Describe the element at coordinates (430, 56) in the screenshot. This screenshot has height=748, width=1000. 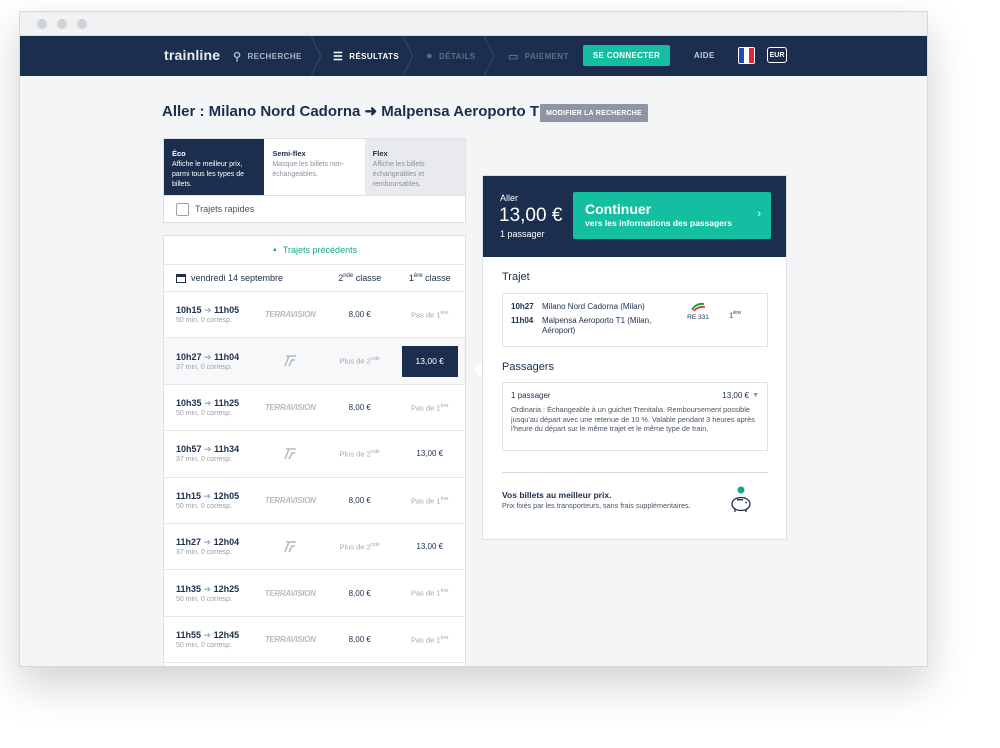
I see `user-icon: ●` at that location.